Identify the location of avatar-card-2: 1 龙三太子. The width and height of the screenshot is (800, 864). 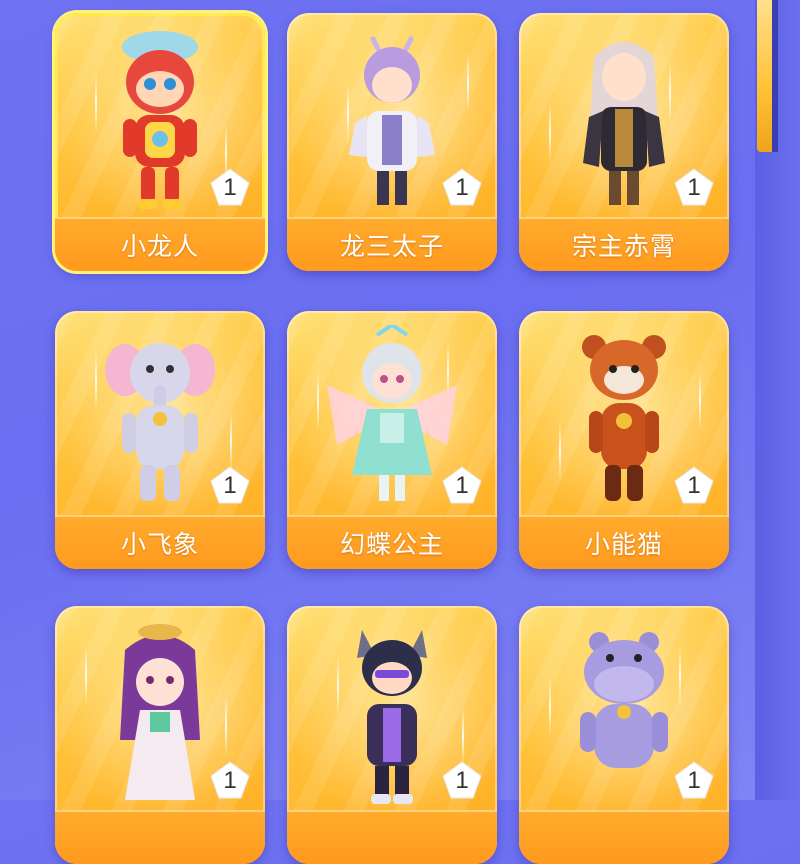
(392, 142).